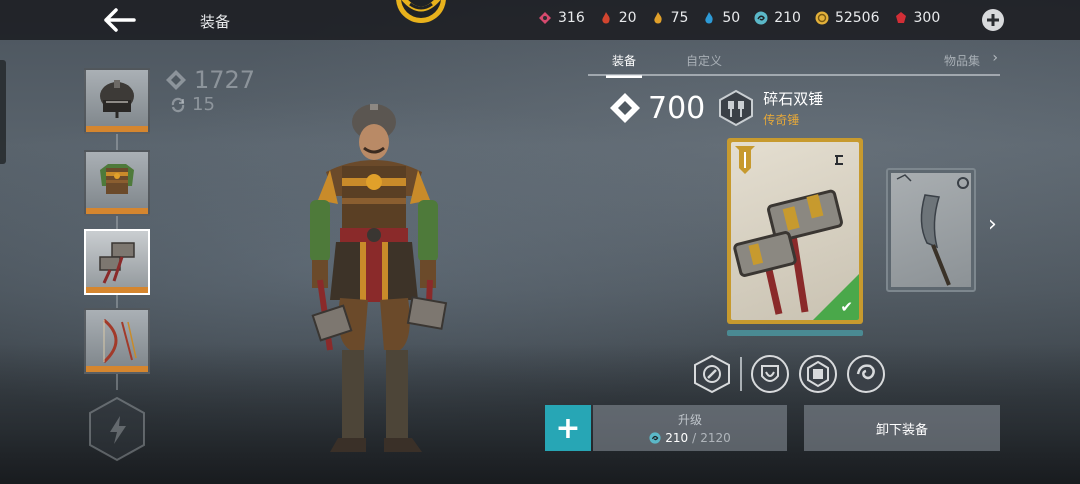 Image resolution: width=1080 pixels, height=484 pixels. I want to click on total-power: 1727, so click(209, 80).